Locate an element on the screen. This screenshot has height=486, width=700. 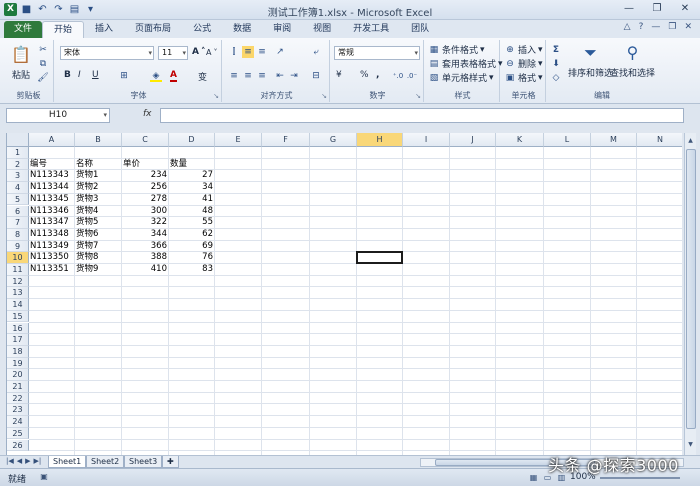
conditional-format-button: ▦ 条件格式 ▾ is located at coordinates (456, 50).